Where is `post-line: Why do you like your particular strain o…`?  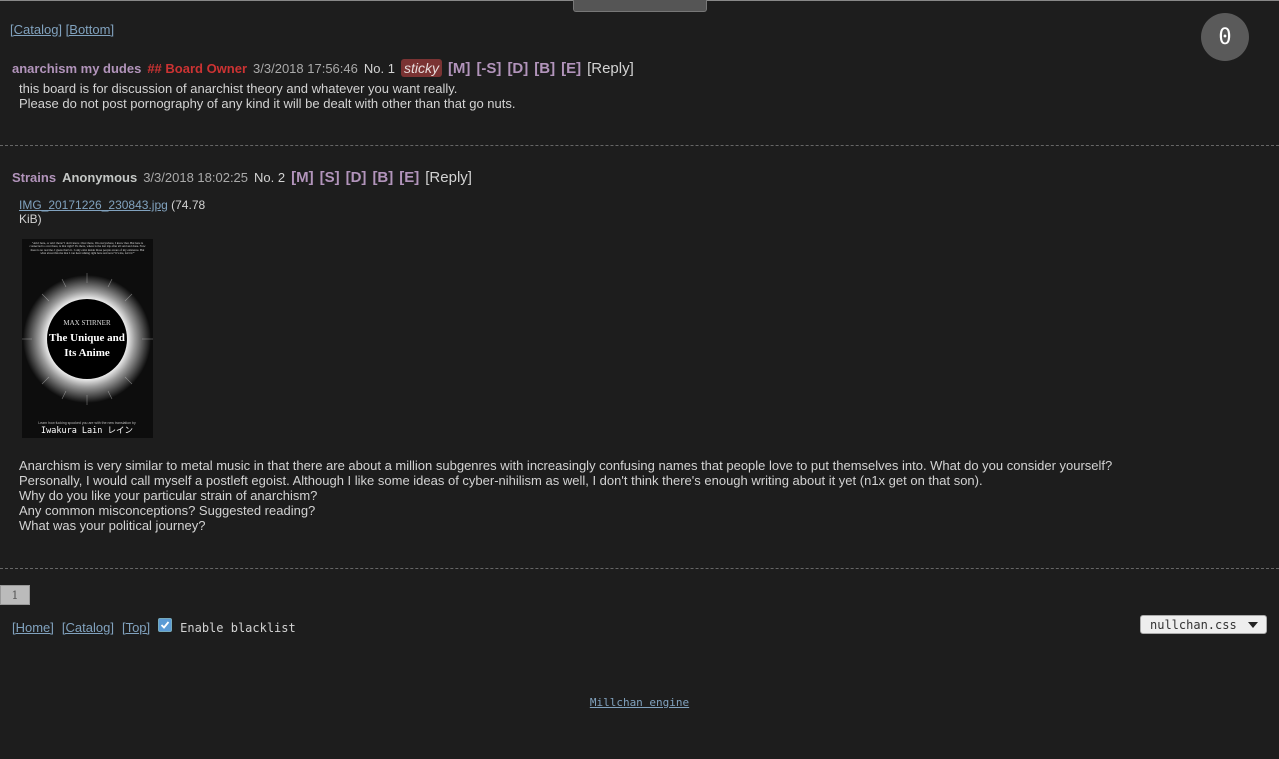
post-line: Why do you like your particular strain o… is located at coordinates (168, 495).